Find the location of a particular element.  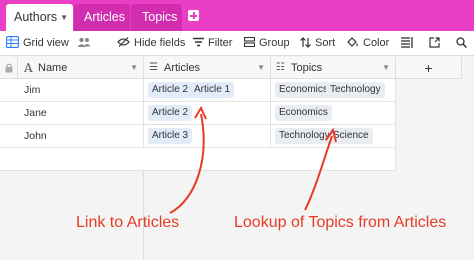

link-arrowhead is located at coordinates (200, 112).